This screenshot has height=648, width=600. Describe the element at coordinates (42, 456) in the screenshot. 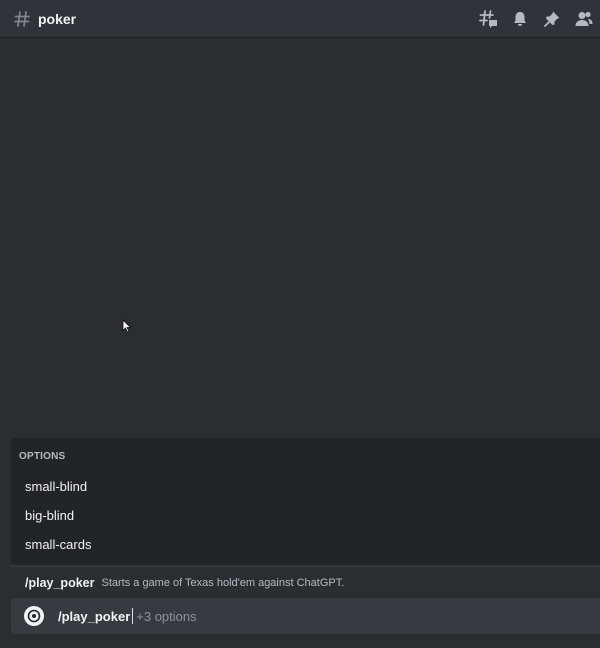

I see `options-title: OPTIONS` at that location.